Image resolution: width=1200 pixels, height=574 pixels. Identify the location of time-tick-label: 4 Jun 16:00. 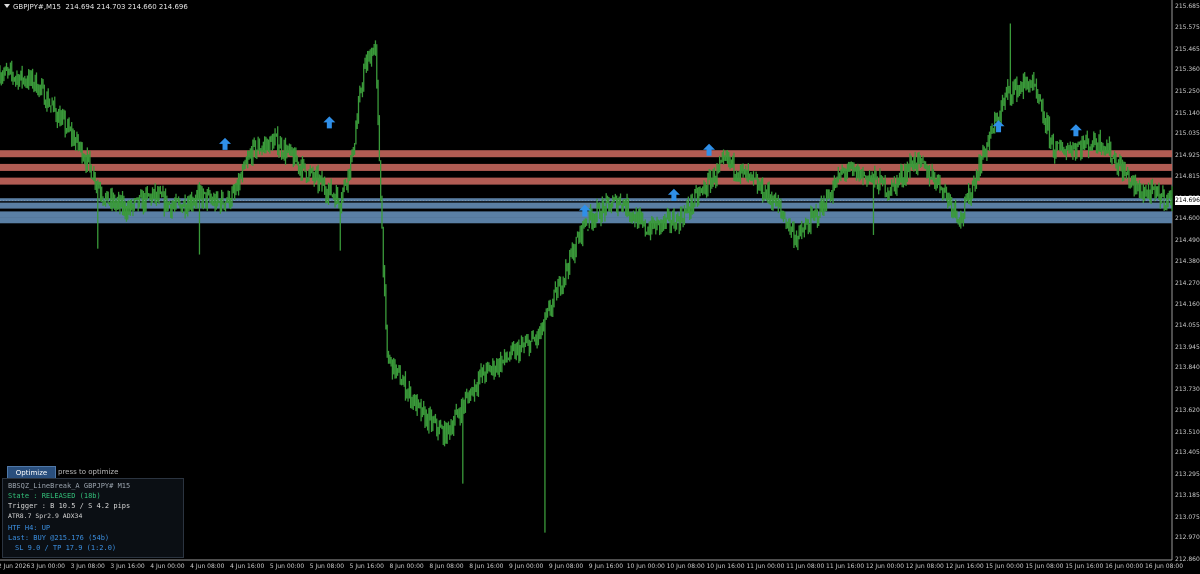
(247, 566).